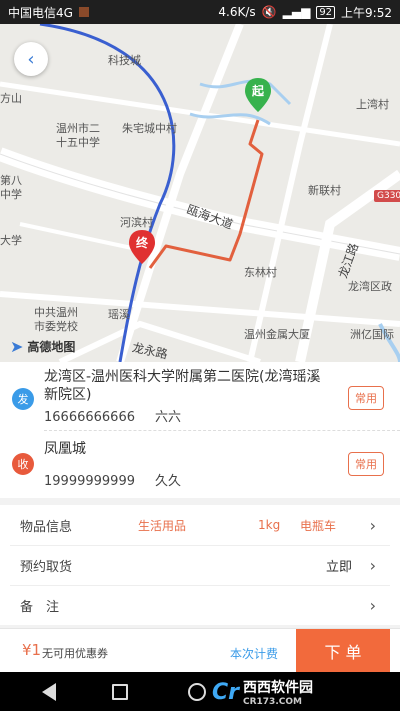 The image size is (400, 711). I want to click on nav-home-icon, so click(197, 692).